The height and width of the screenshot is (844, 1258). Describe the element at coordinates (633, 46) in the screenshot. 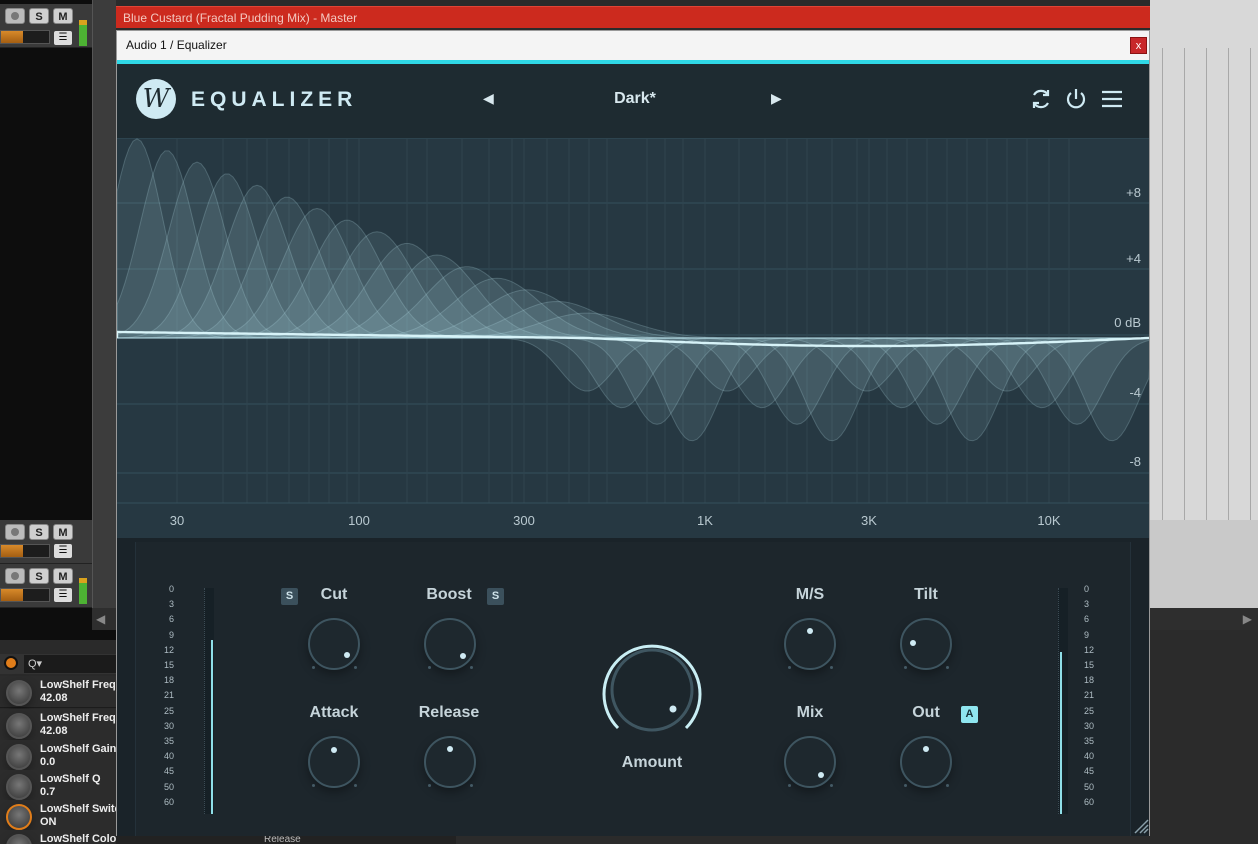

I see `window-titlebar: Audio 1 / Equalizer x` at that location.